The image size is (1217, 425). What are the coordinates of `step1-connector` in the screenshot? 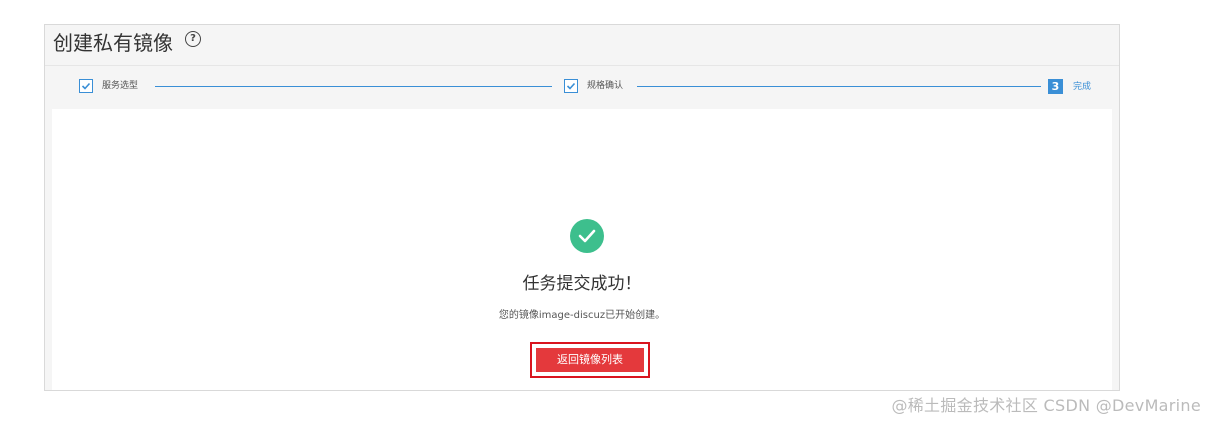 It's located at (353, 86).